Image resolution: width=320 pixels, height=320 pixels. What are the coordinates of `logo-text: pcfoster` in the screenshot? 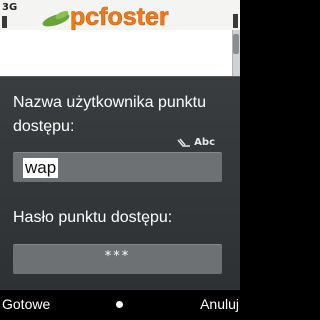 It's located at (119, 17).